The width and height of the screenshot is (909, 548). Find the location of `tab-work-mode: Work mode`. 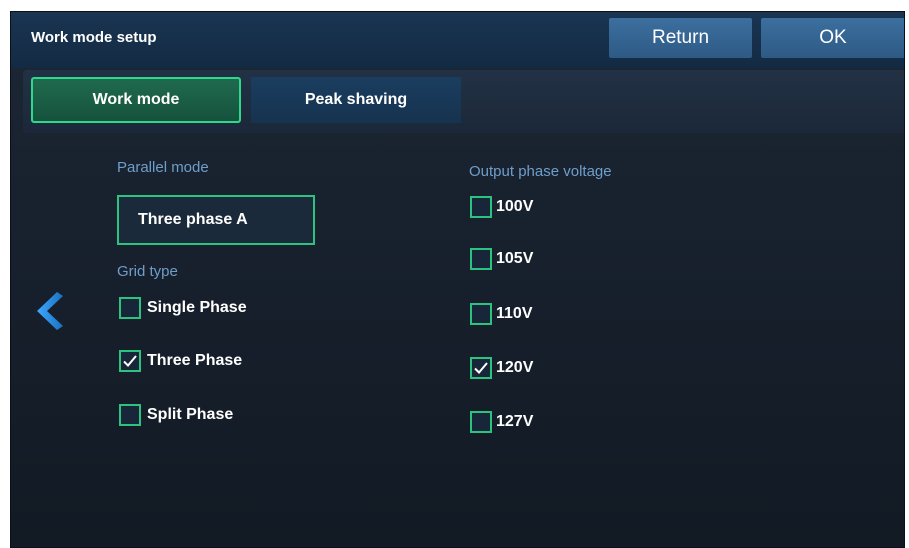

tab-work-mode: Work mode is located at coordinates (136, 100).